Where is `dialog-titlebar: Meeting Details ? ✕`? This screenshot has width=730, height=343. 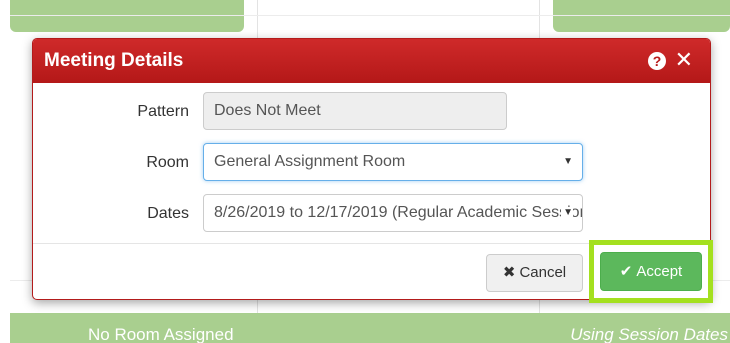
dialog-titlebar: Meeting Details ? ✕ is located at coordinates (371, 61).